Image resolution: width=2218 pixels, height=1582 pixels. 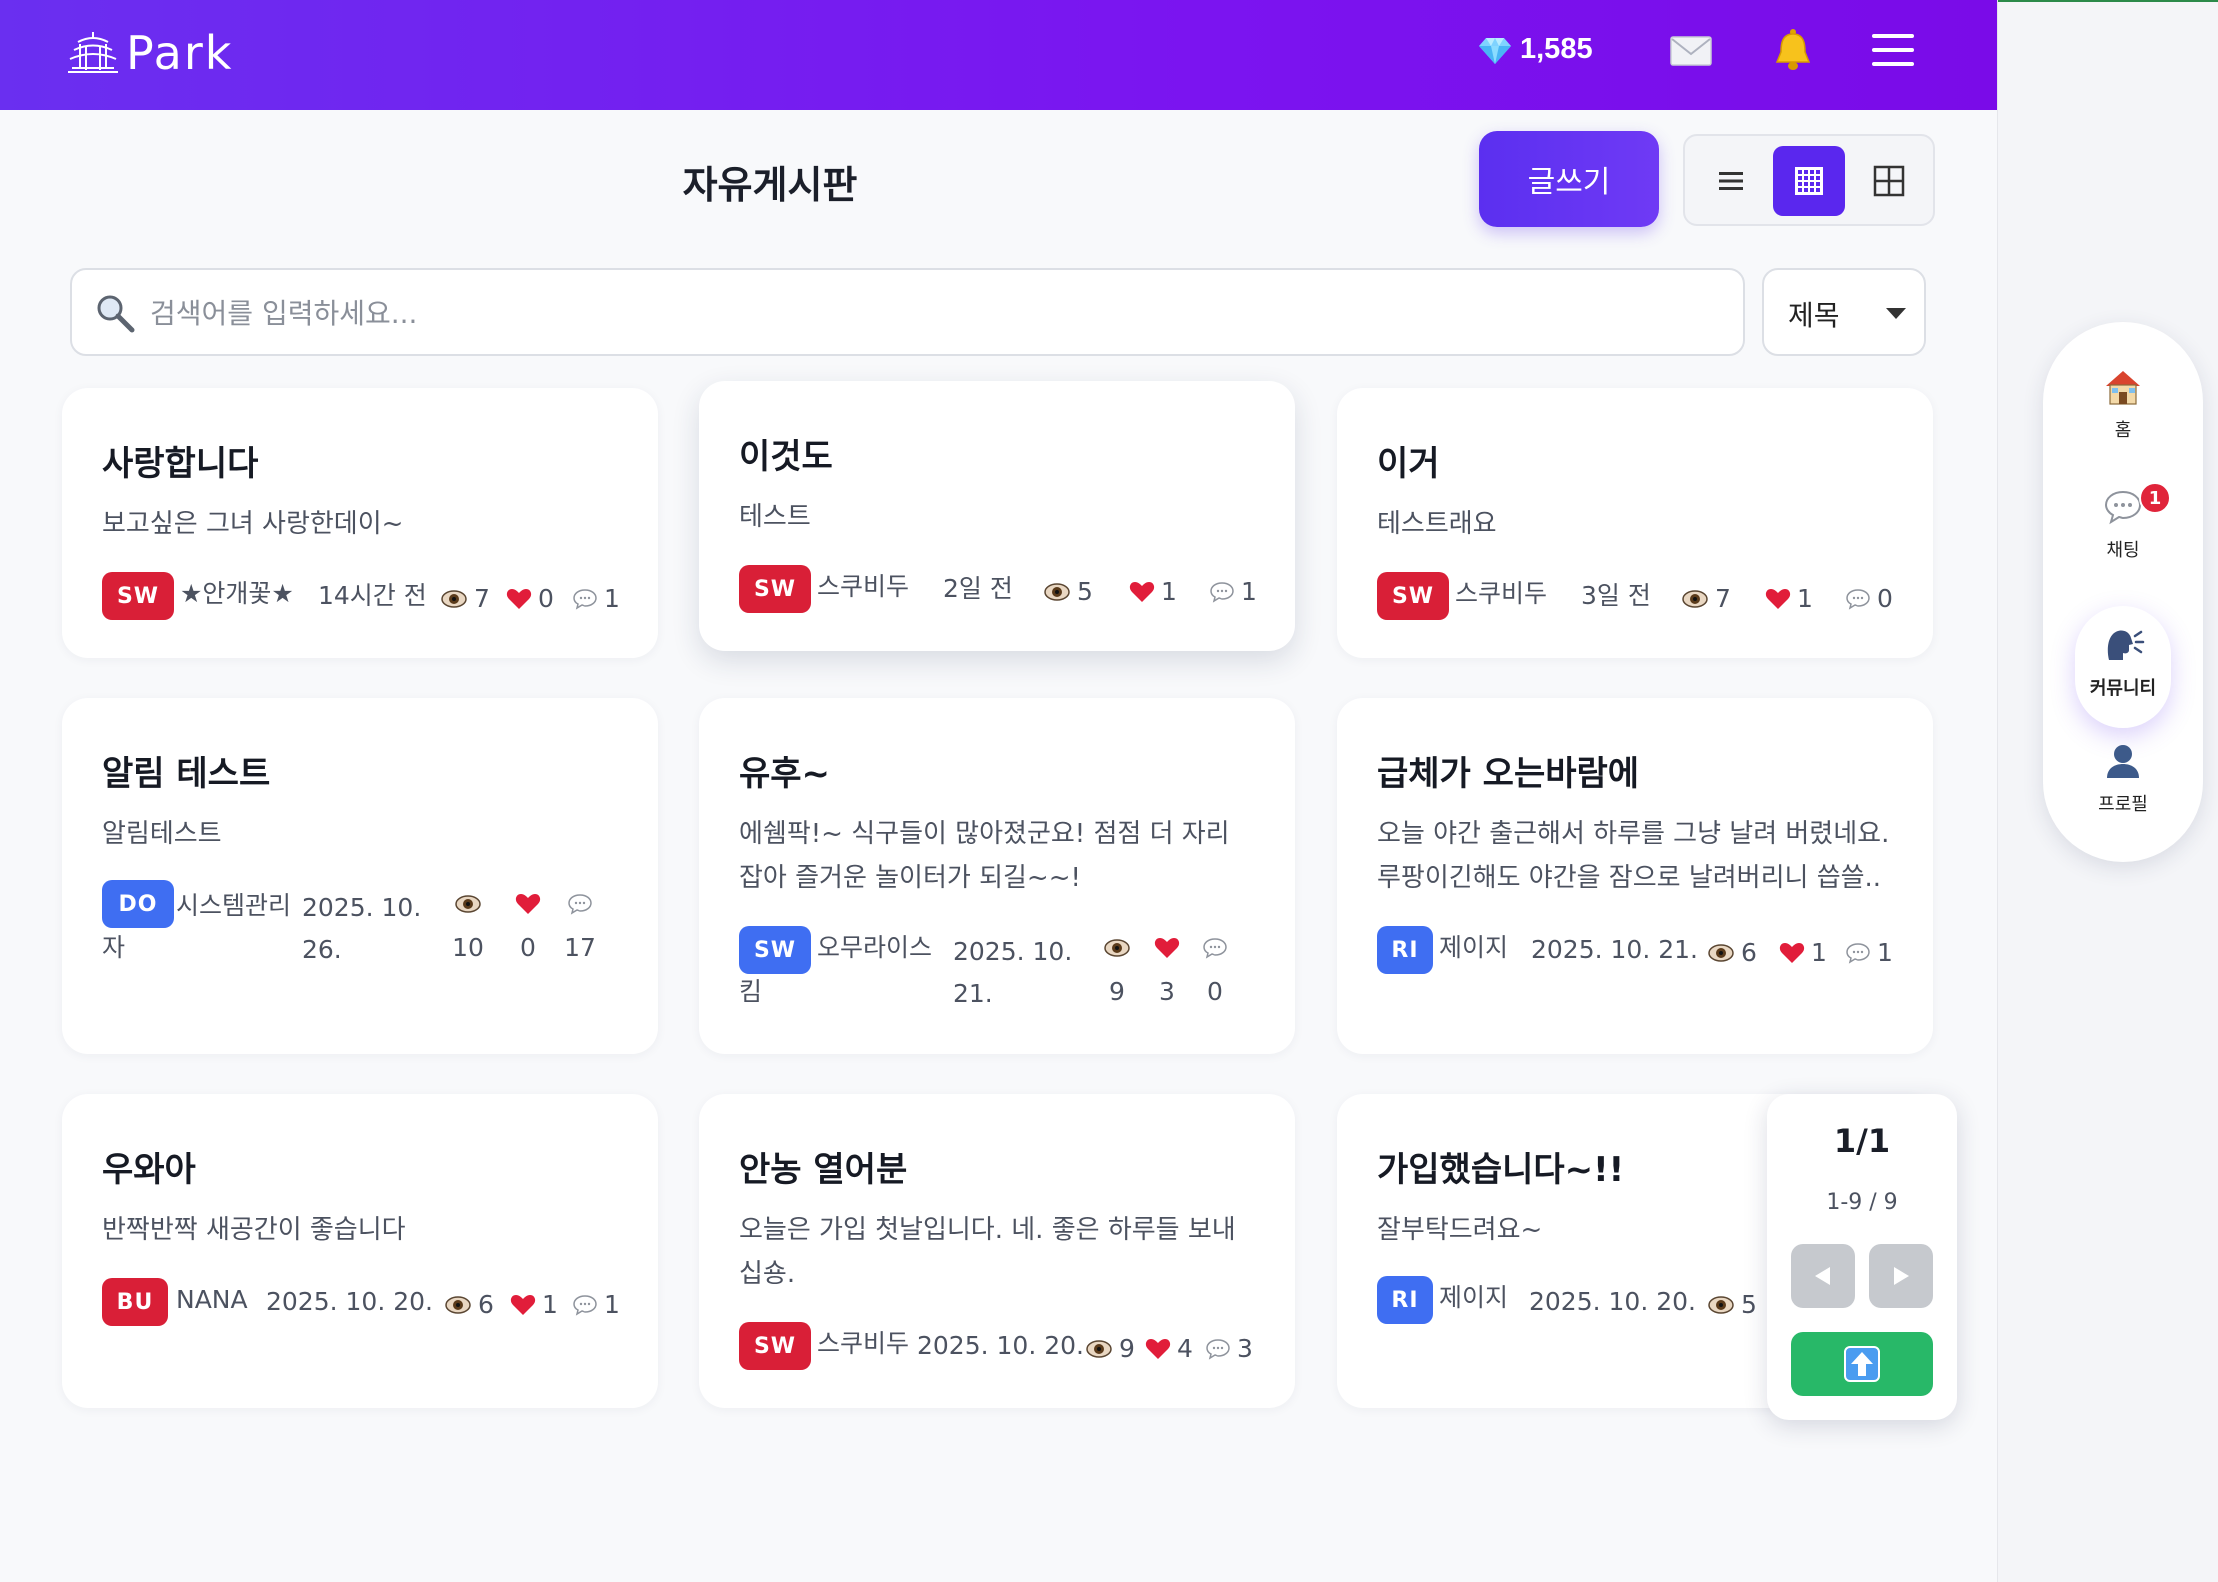 I want to click on dense-grid-icon, so click(x=1809, y=181).